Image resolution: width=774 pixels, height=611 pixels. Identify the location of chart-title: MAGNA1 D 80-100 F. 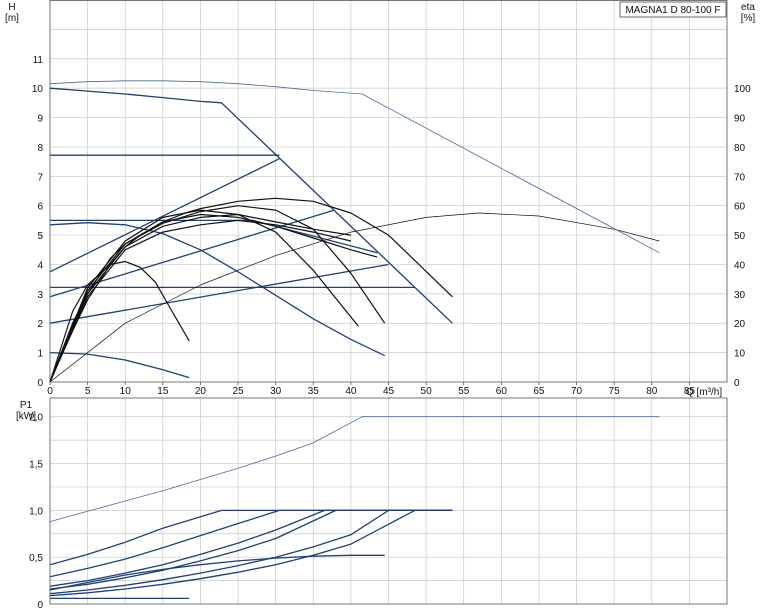
(673, 9).